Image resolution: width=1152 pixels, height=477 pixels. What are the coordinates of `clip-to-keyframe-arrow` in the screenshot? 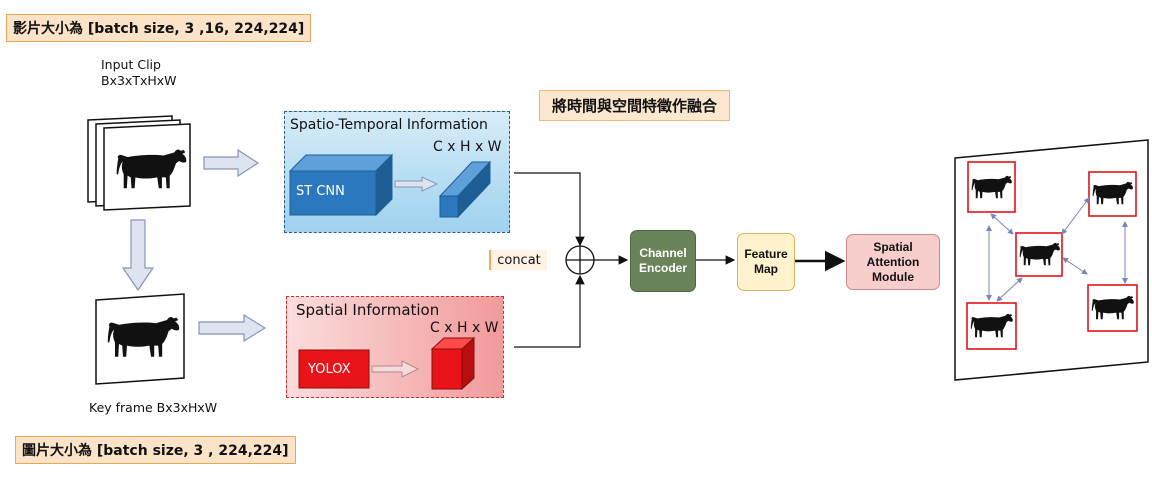 It's located at (138, 255).